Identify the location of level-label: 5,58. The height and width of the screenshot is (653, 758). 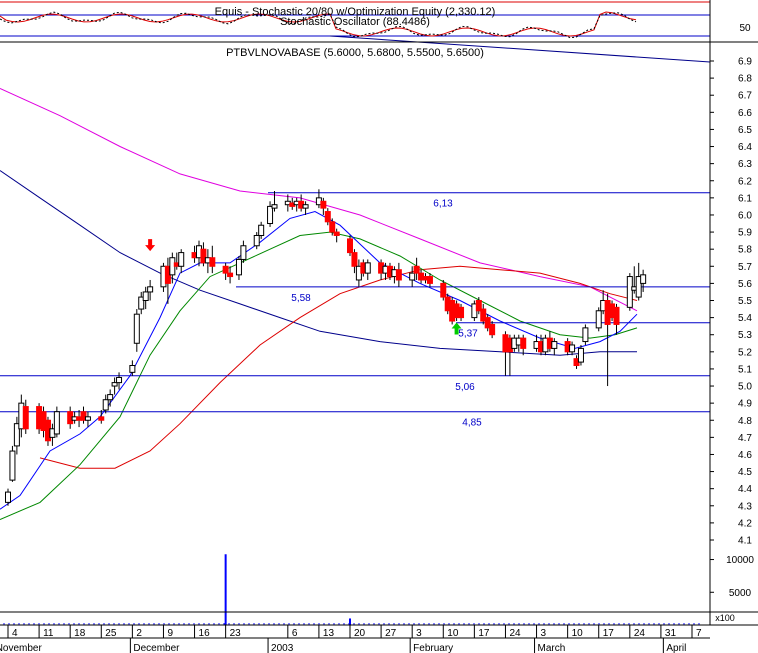
(301, 298).